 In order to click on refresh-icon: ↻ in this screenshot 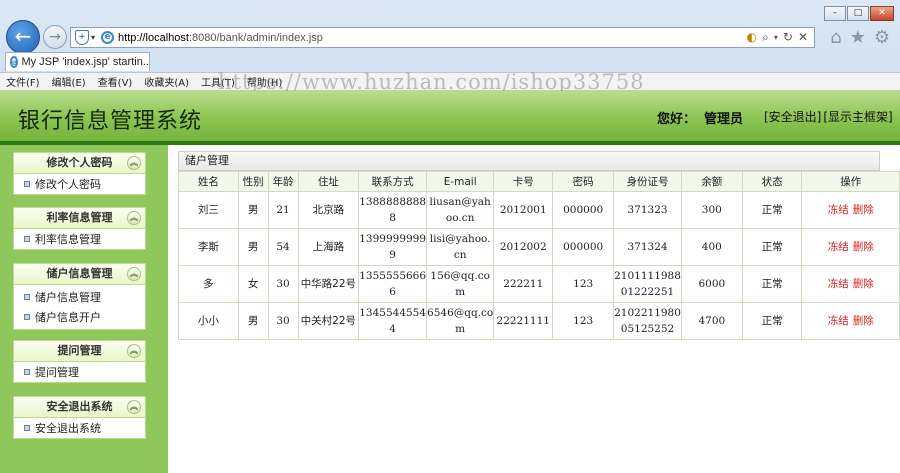, I will do `click(788, 38)`.